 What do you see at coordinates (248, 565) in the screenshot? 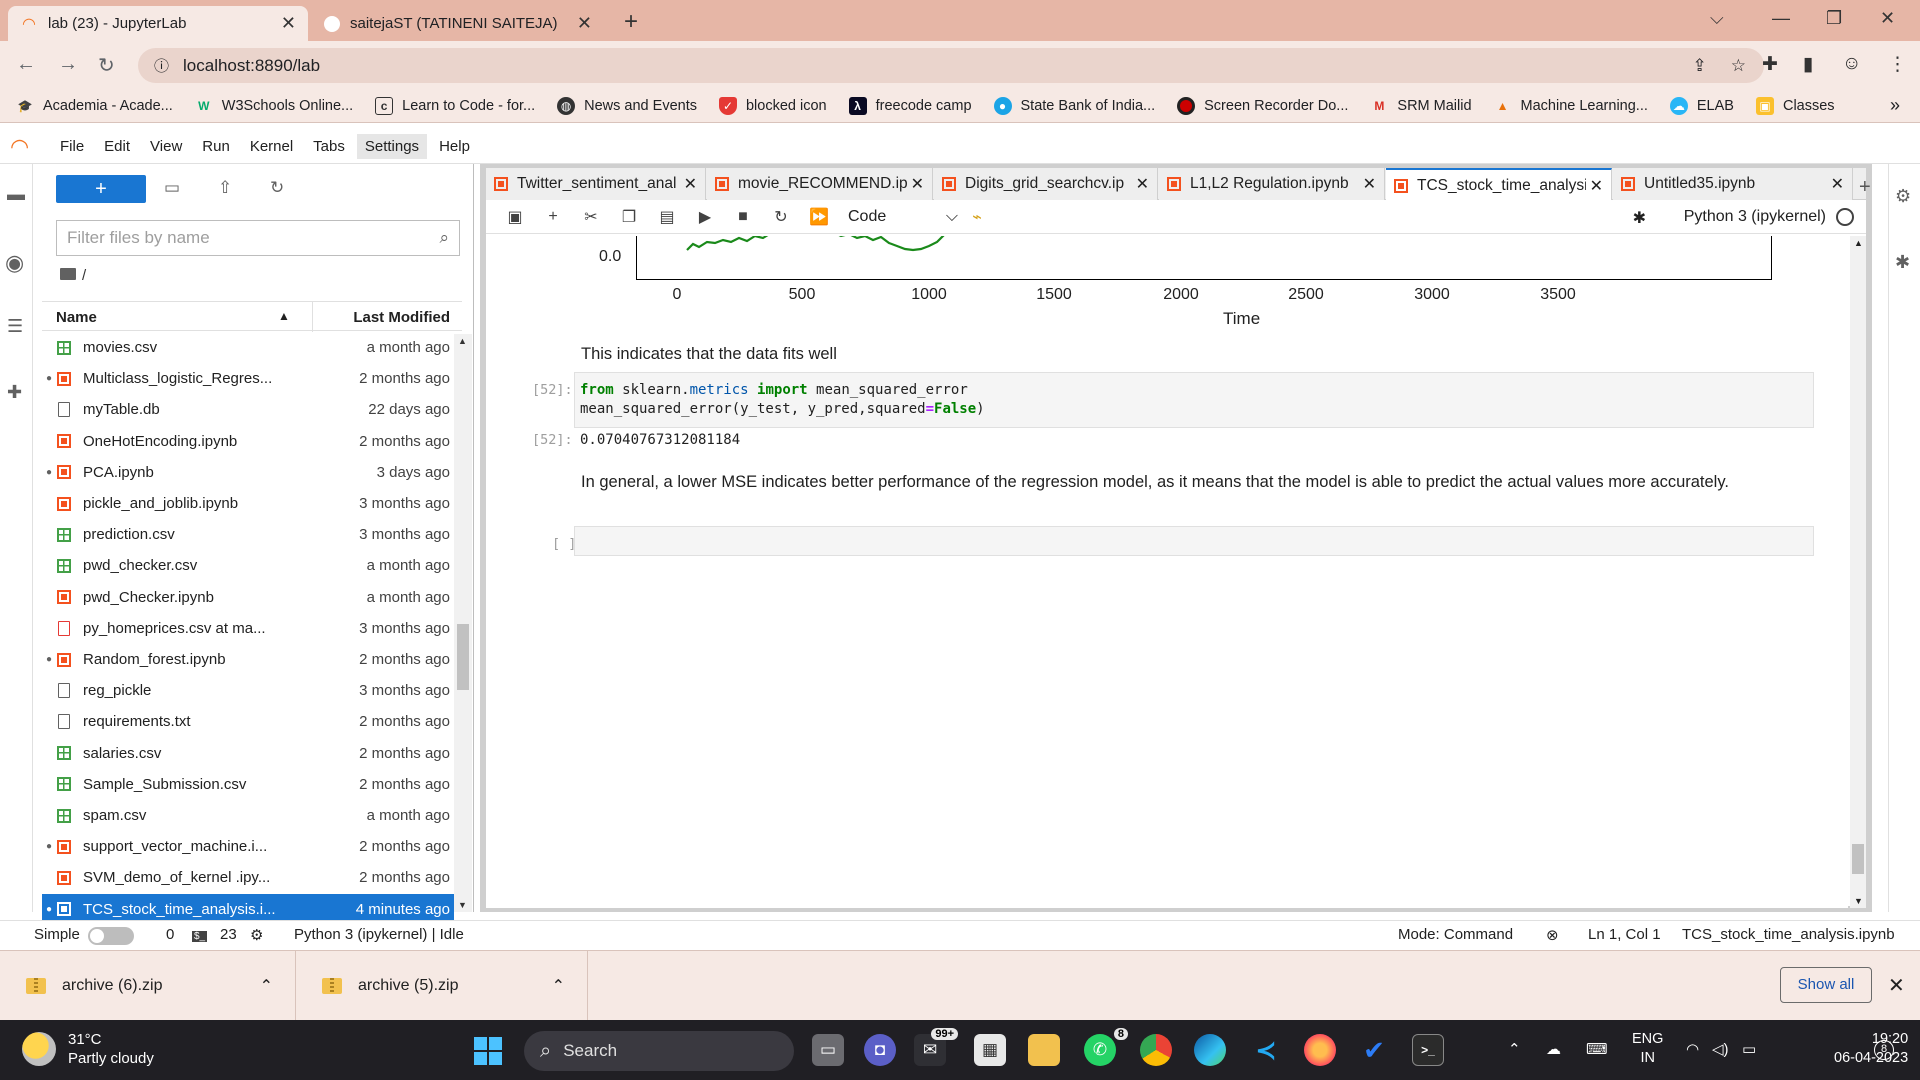
I see `file-row: pwd_checker.csv a month ago` at bounding box center [248, 565].